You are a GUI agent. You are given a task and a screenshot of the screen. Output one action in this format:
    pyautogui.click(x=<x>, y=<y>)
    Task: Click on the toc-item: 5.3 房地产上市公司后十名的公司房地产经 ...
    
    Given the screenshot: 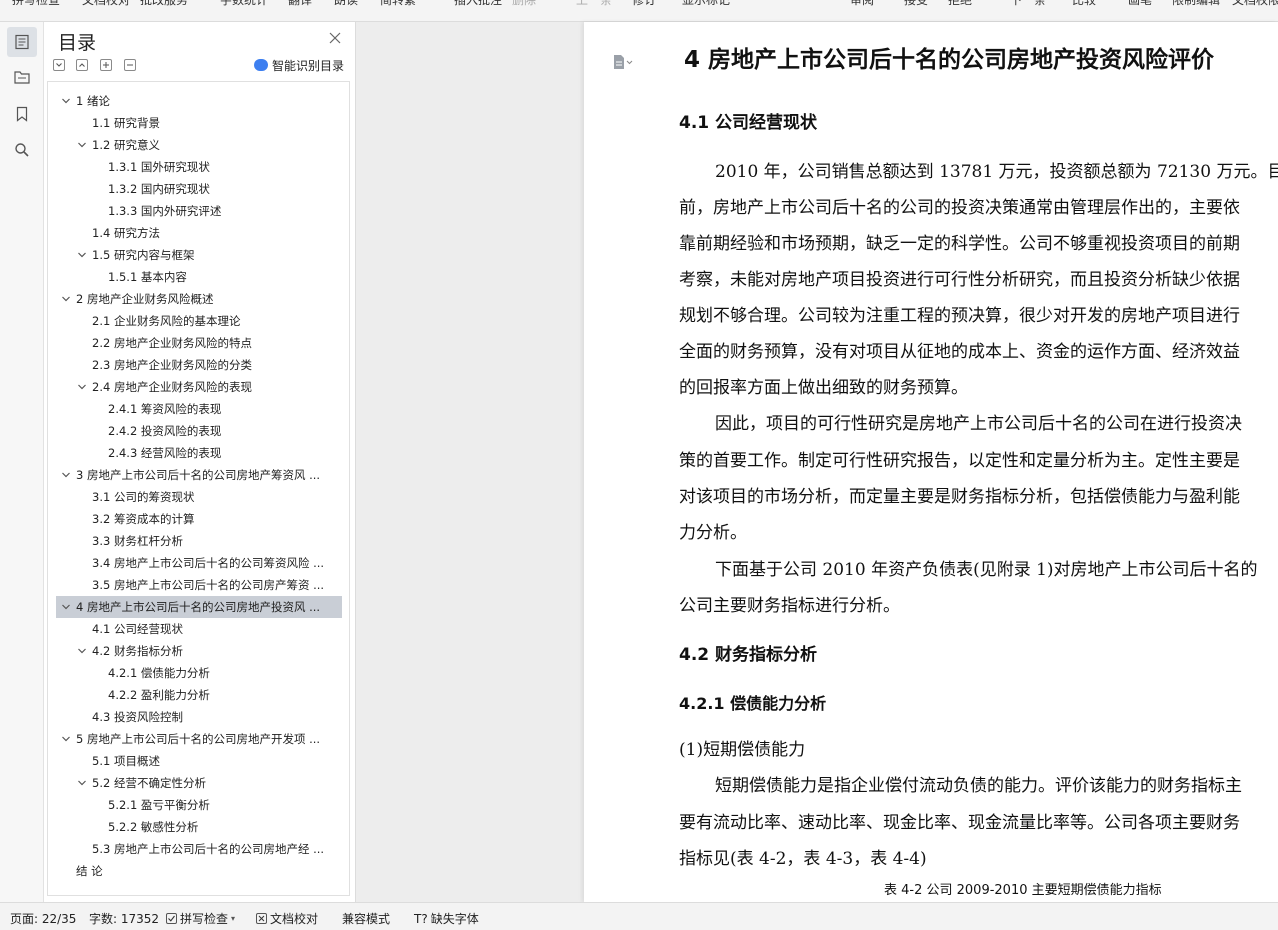 What is the action you would take?
    pyautogui.click(x=199, y=849)
    